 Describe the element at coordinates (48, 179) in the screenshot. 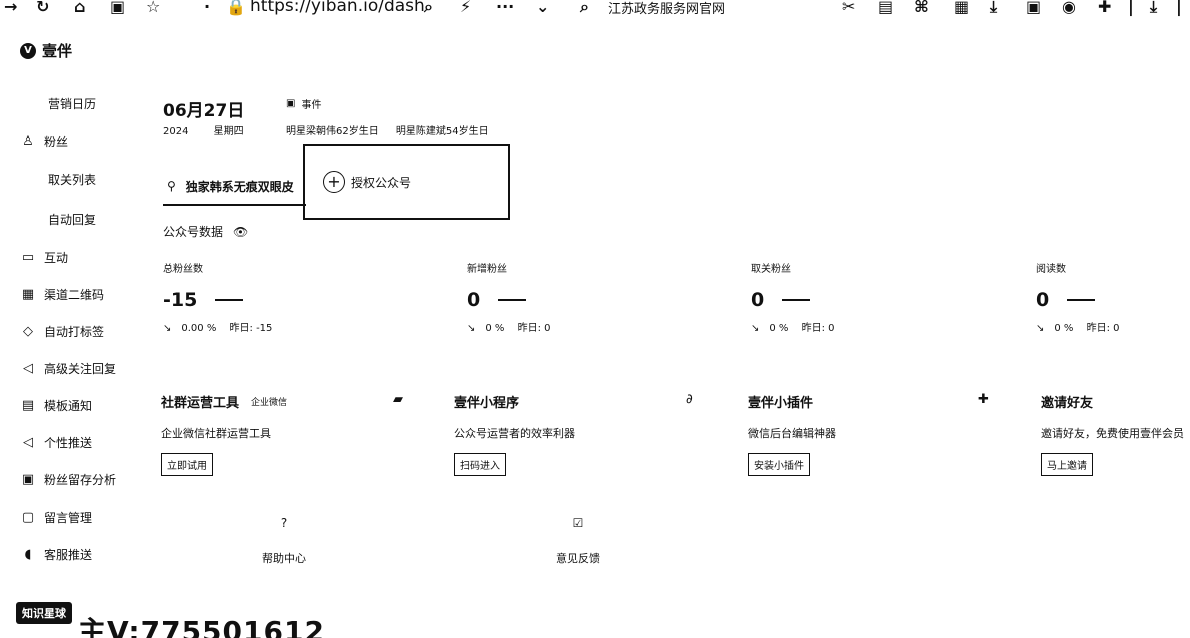

I see `sidebar-item-unfollow-list: 取关列表` at that location.